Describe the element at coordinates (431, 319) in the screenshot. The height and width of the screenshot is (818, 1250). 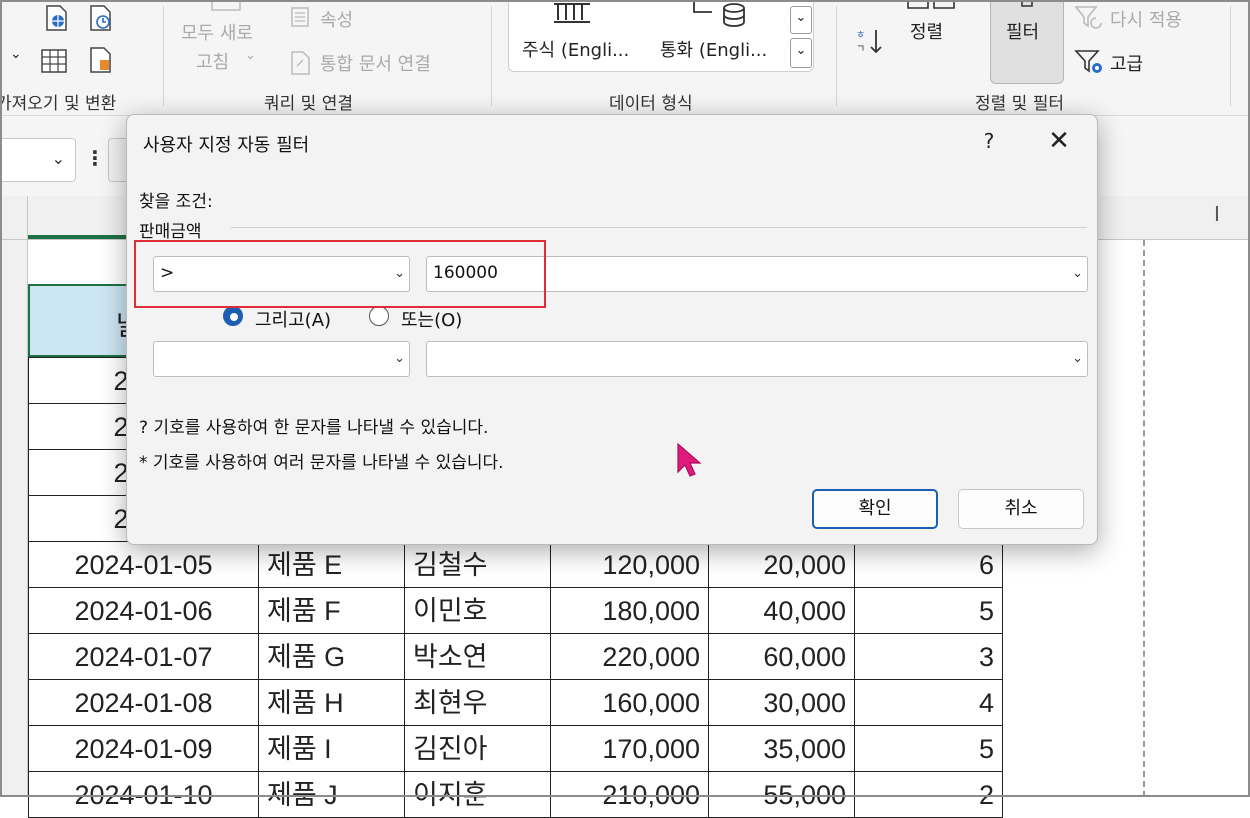
I see `or-radio-label: 또는(O)` at that location.